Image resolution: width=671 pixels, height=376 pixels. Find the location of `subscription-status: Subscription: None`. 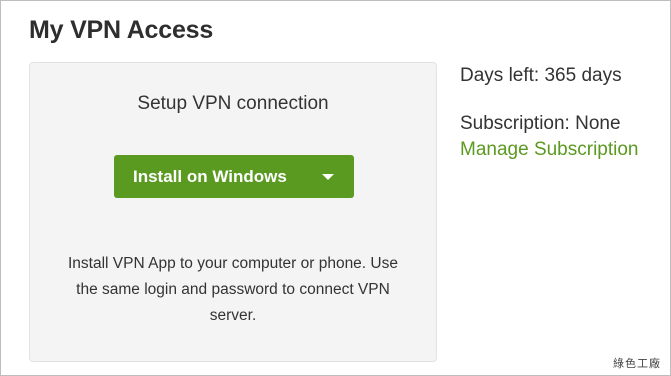

subscription-status: Subscription: None is located at coordinates (540, 123).